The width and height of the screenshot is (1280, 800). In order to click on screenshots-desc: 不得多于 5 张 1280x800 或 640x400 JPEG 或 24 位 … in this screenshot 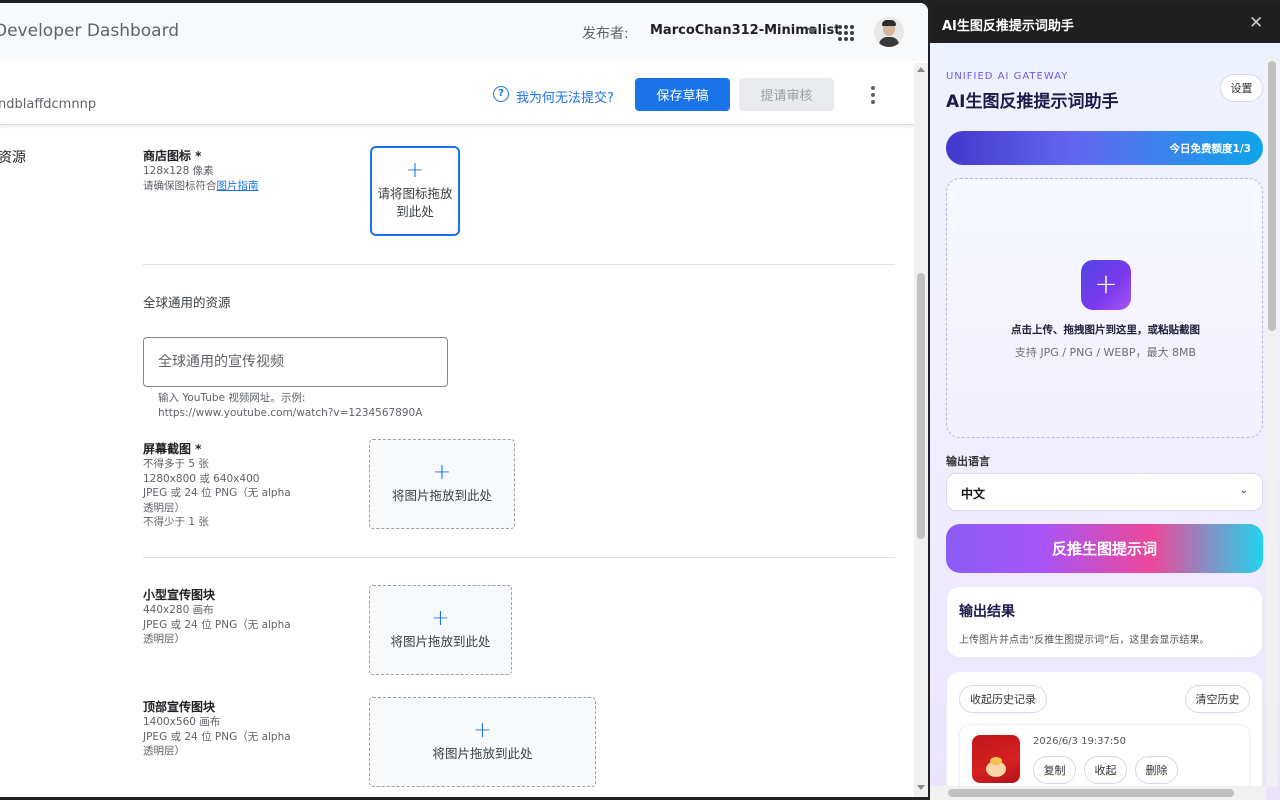, I will do `click(217, 493)`.